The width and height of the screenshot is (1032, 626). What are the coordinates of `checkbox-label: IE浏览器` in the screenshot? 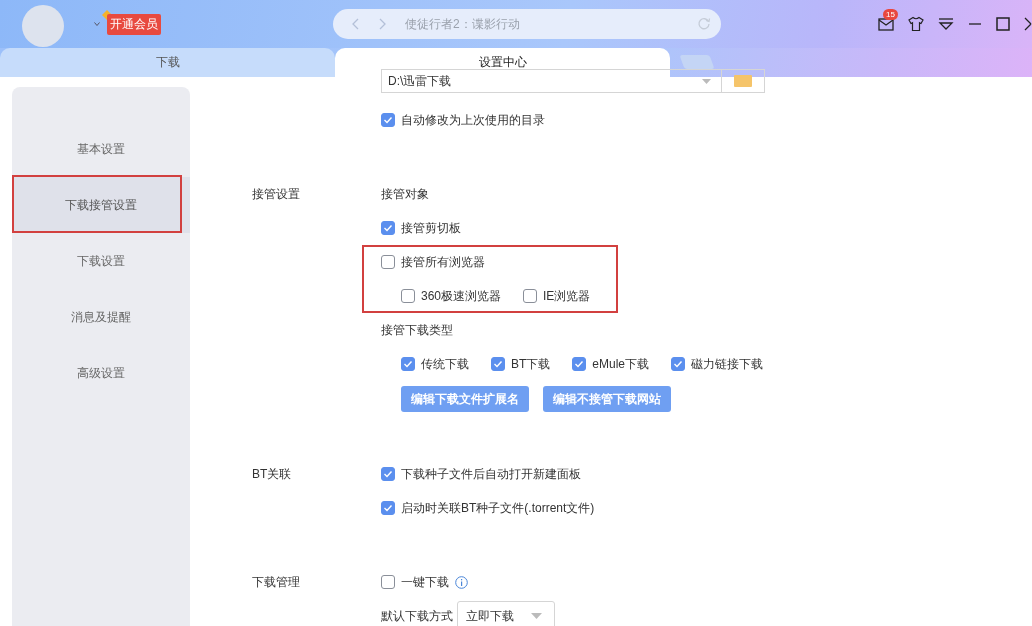 It's located at (567, 296).